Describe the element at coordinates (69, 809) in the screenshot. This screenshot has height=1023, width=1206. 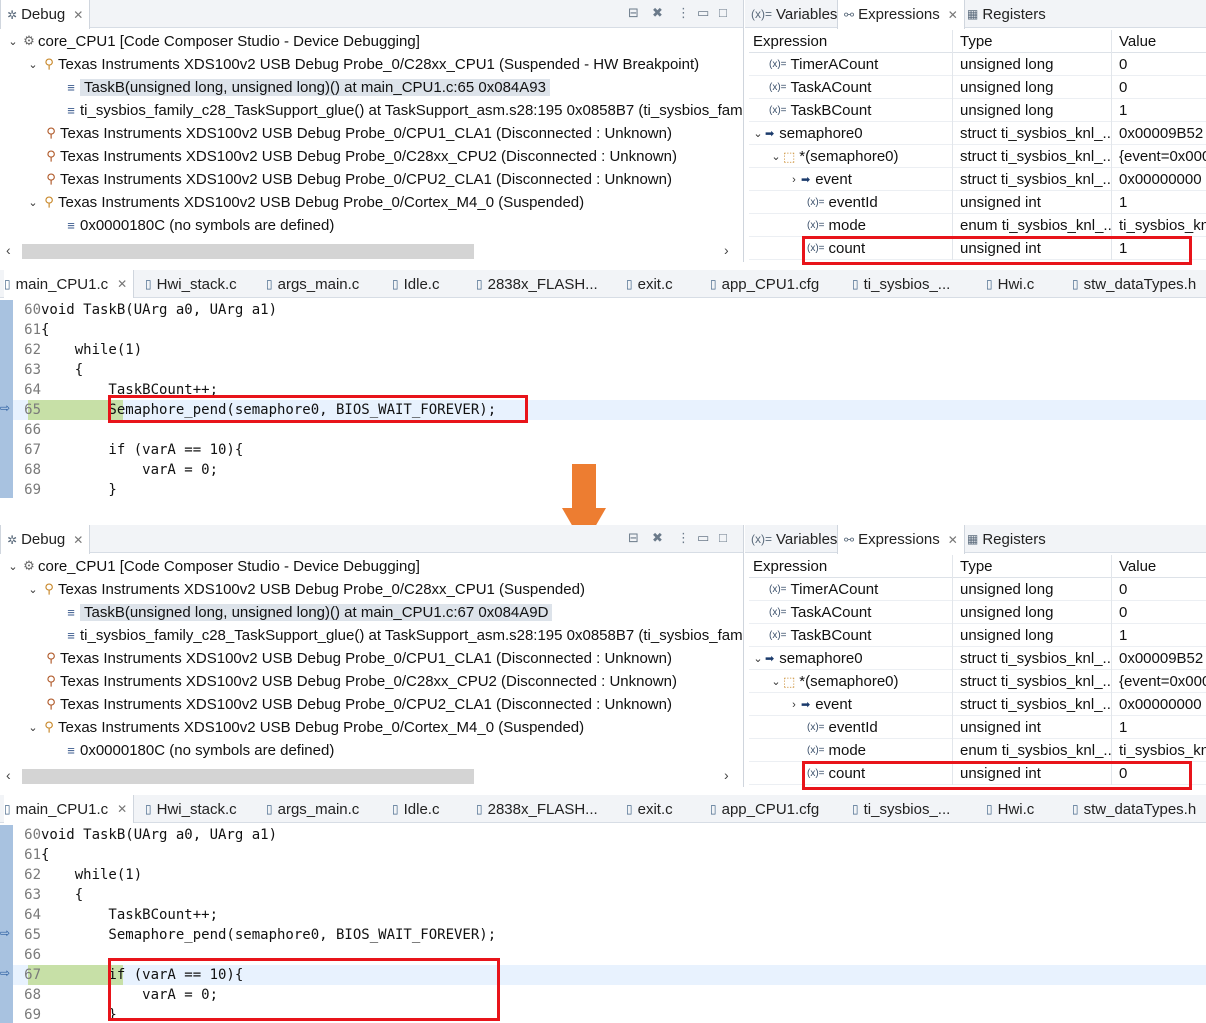
I see `tab-main-cpu1: ▯ main_CPU1.c ✕` at that location.